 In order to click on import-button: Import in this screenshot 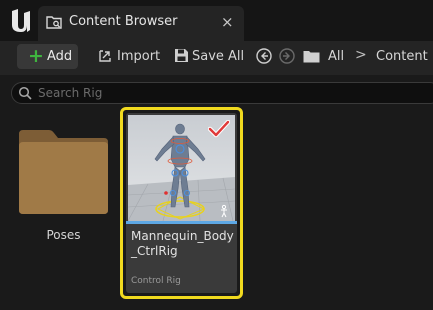, I will do `click(138, 56)`.